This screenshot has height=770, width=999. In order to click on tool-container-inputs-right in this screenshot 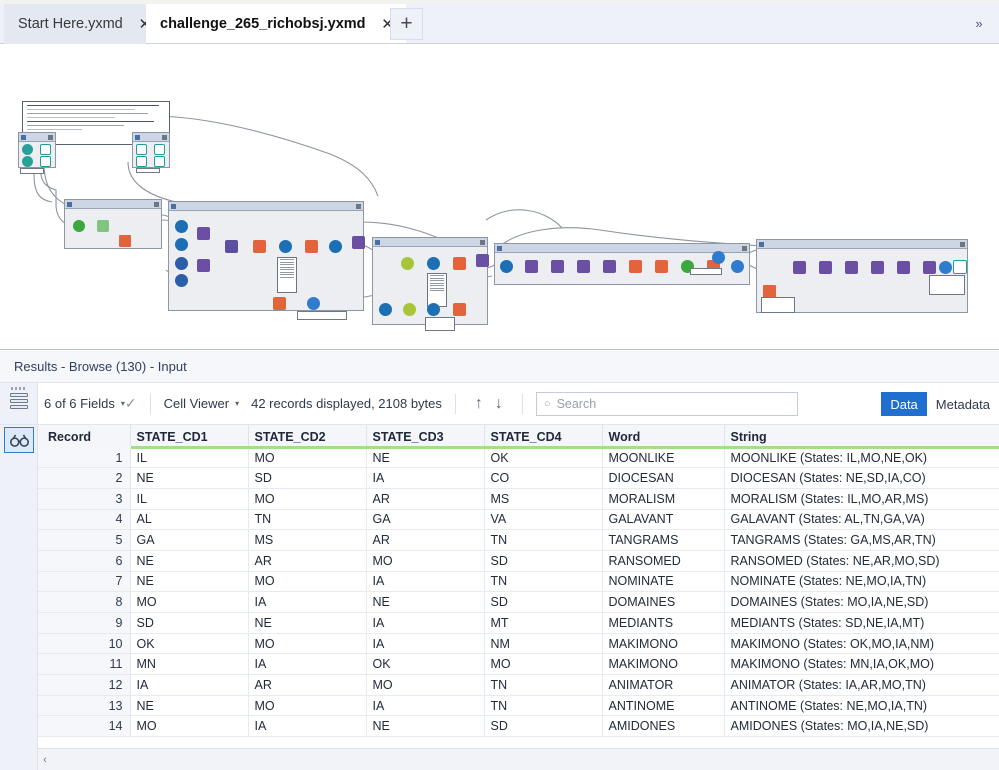, I will do `click(151, 150)`.